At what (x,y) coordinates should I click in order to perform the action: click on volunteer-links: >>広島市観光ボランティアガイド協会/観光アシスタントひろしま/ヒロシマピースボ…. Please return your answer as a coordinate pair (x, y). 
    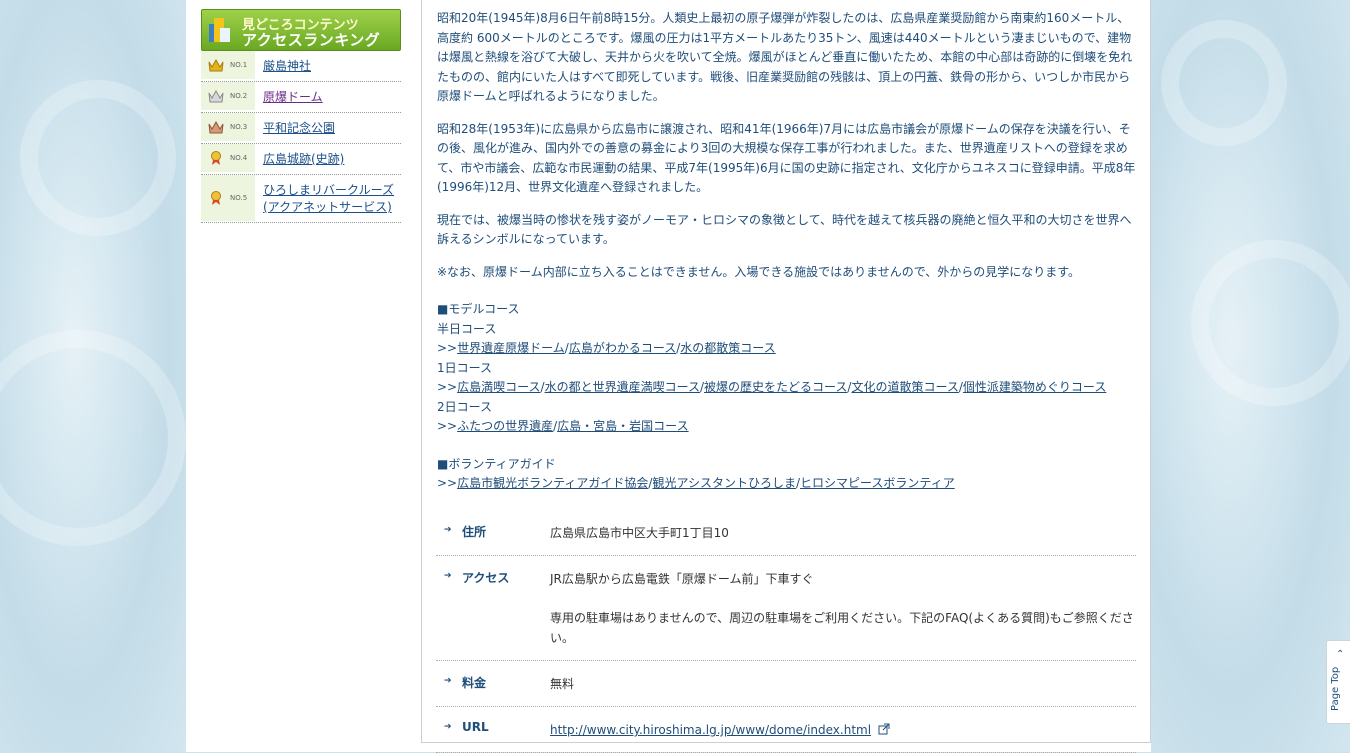
    Looking at the image, I should click on (696, 483).